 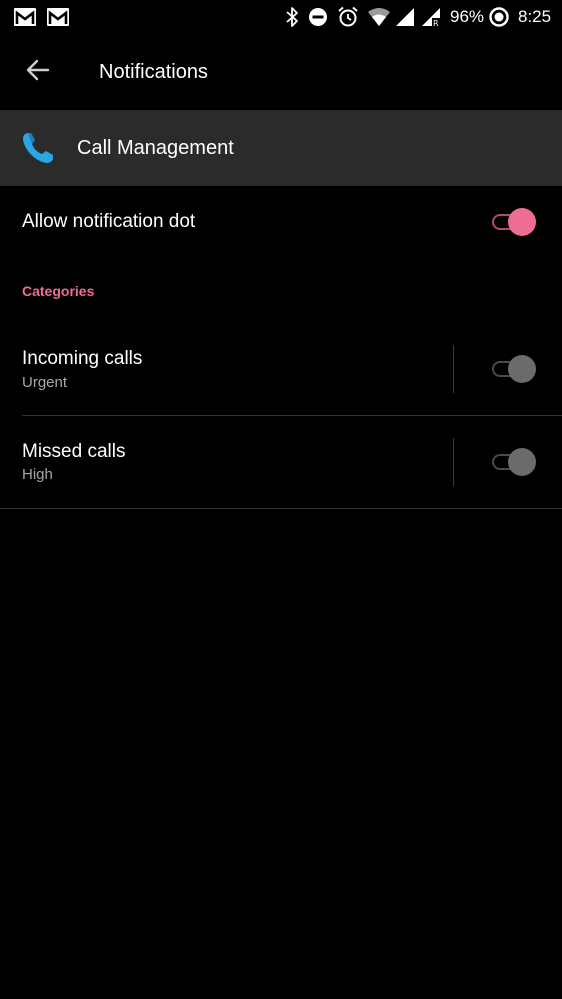 What do you see at coordinates (467, 16) in the screenshot?
I see `battery-percent: 96%` at bounding box center [467, 16].